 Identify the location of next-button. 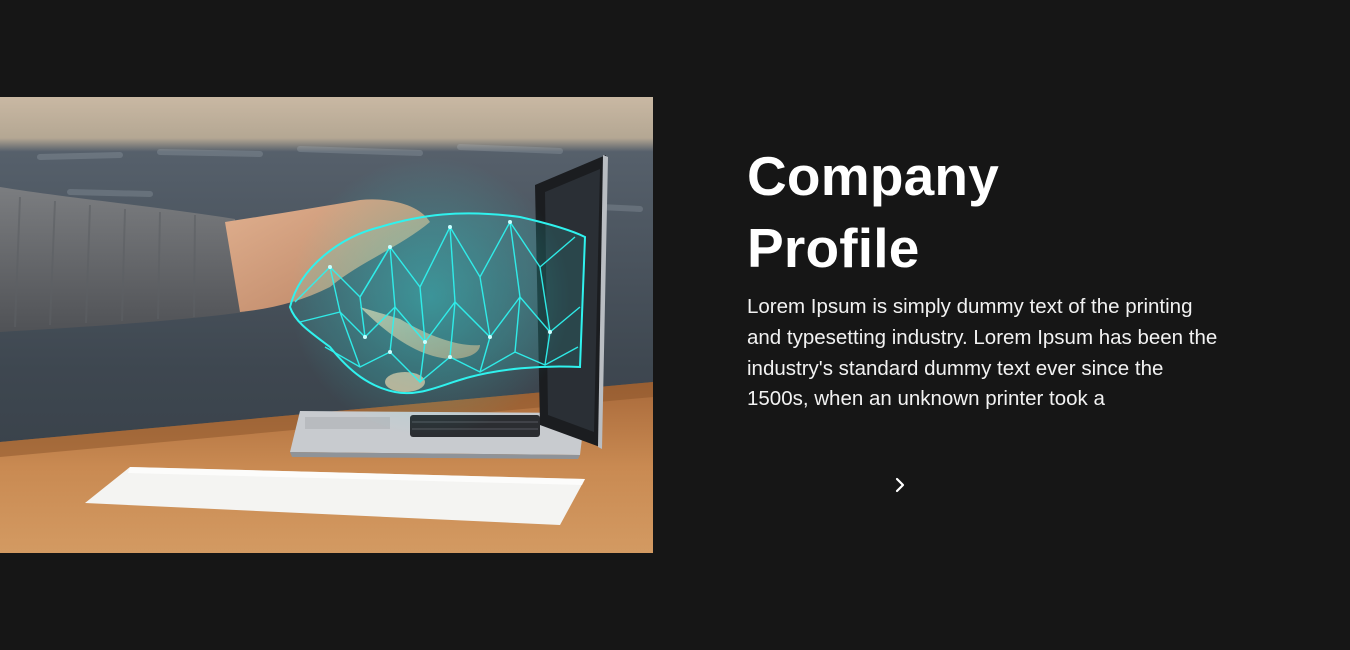
(900, 485).